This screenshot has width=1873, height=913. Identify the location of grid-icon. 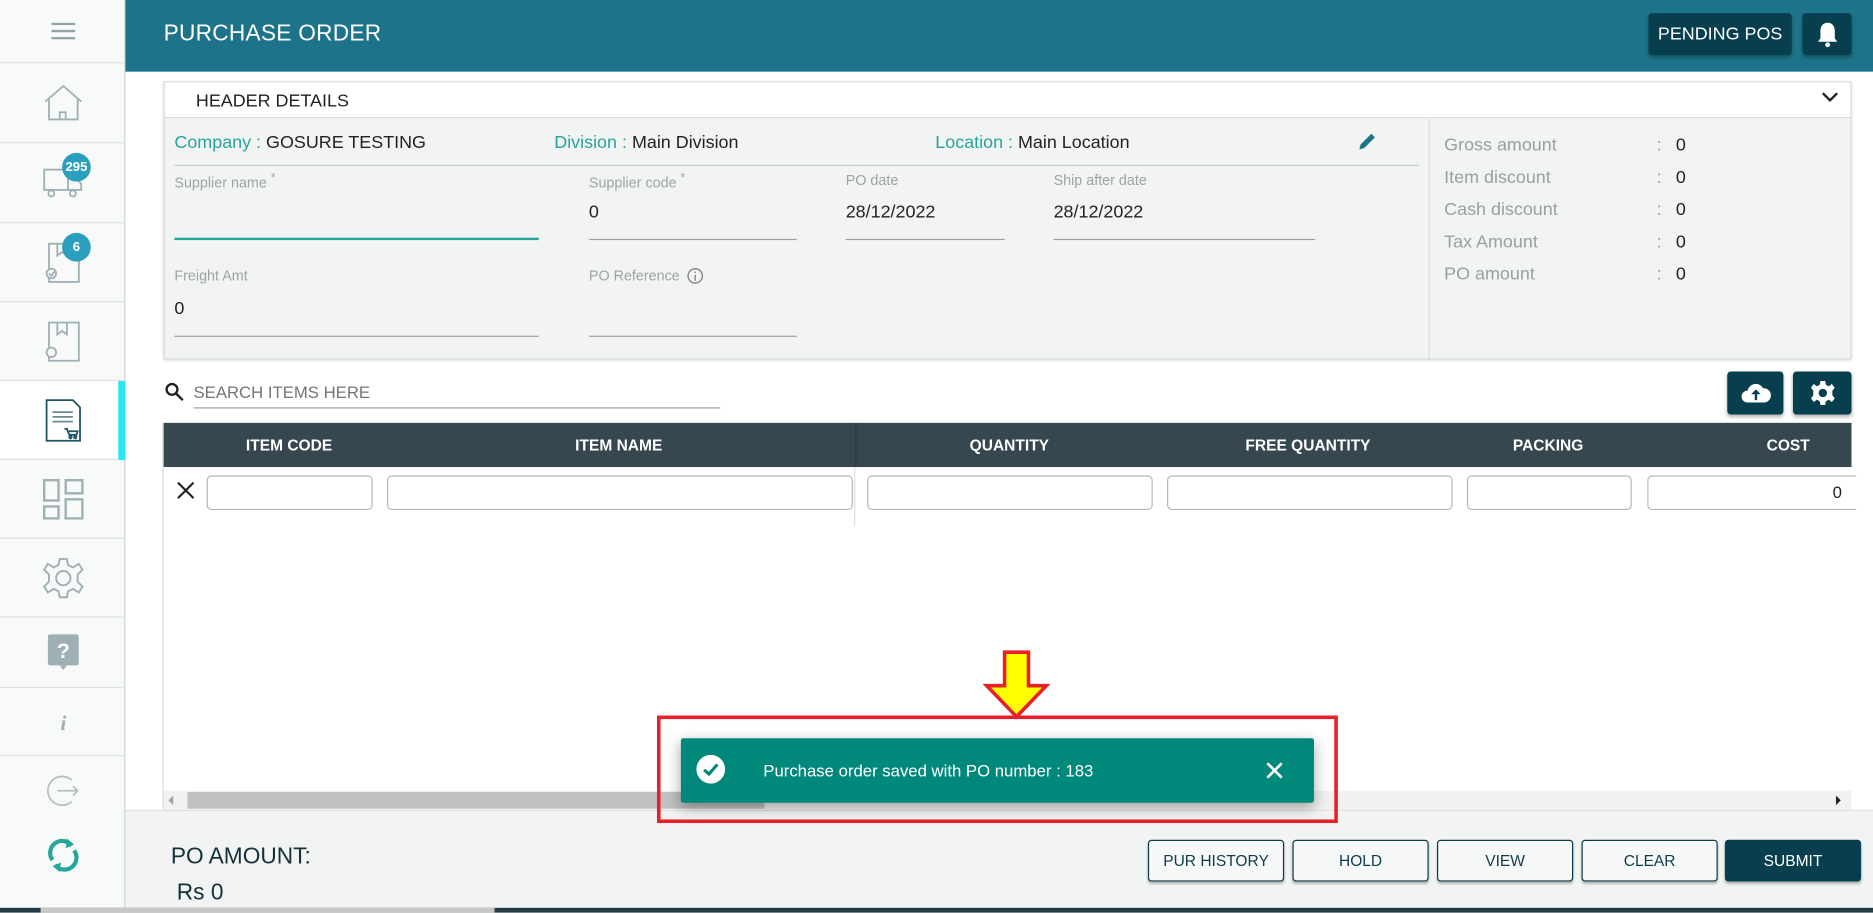
(63, 499).